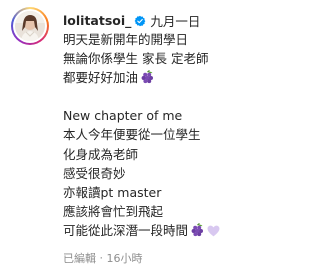  Describe the element at coordinates (126, 39) in the screenshot. I see `caption-line: 明天是新開年的開學日` at that location.